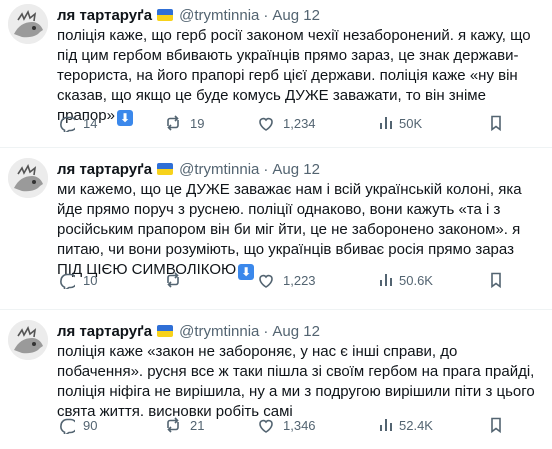  I want to click on reply-button: 10, so click(110, 280).